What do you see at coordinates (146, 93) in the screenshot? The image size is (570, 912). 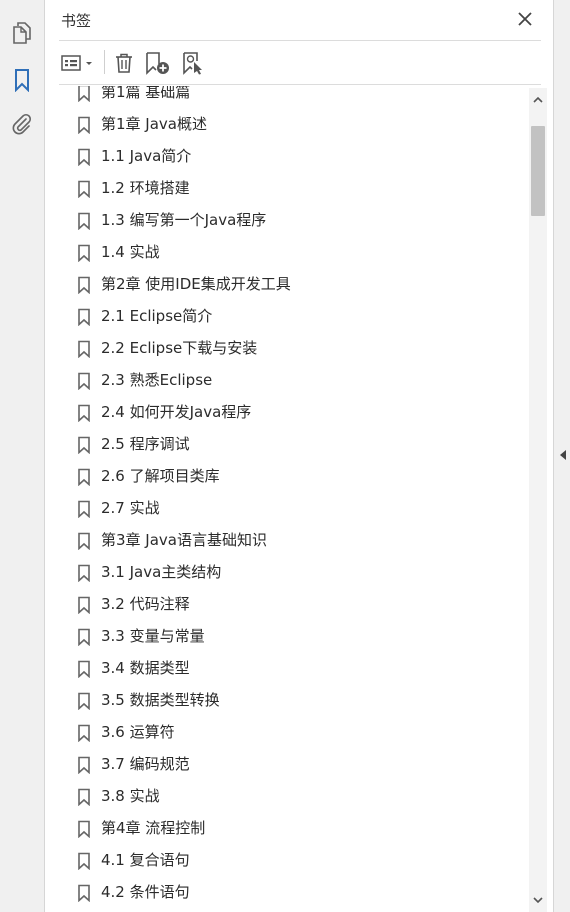 I see `bookmark-label: 第1篇 基础篇` at bounding box center [146, 93].